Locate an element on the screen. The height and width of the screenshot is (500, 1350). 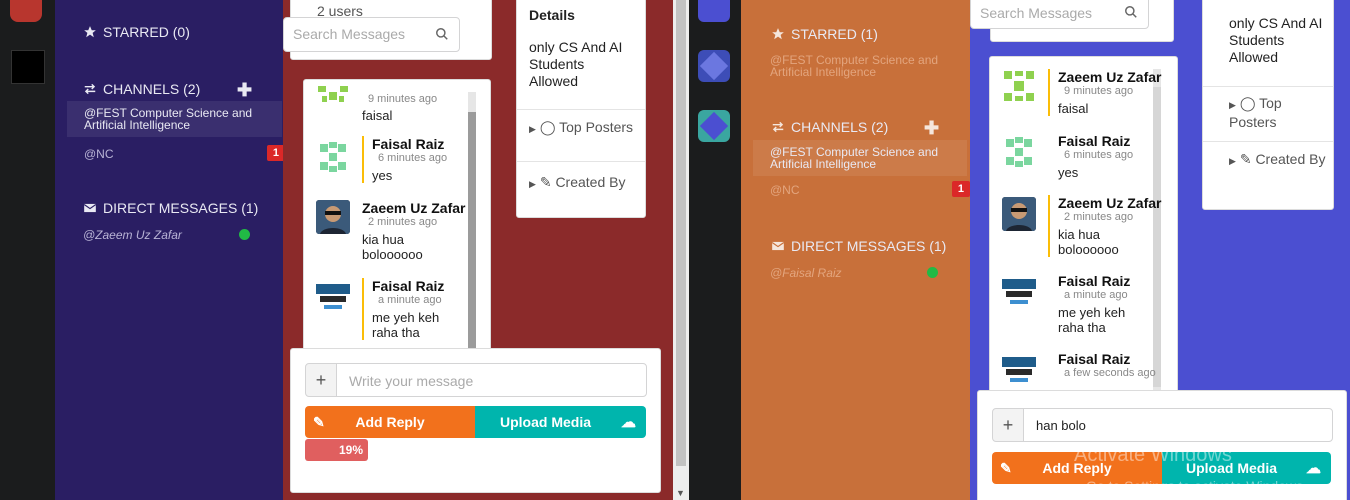
starred-header: STARRED (0) is located at coordinates (136, 32).